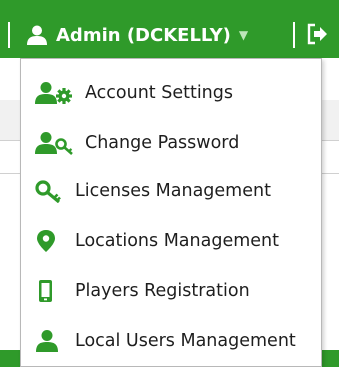 This screenshot has height=367, width=339. What do you see at coordinates (317, 34) in the screenshot?
I see `logout-icon` at bounding box center [317, 34].